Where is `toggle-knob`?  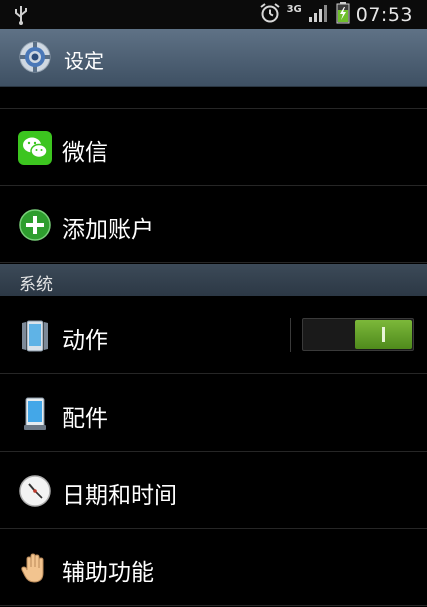 toggle-knob is located at coordinates (383, 334).